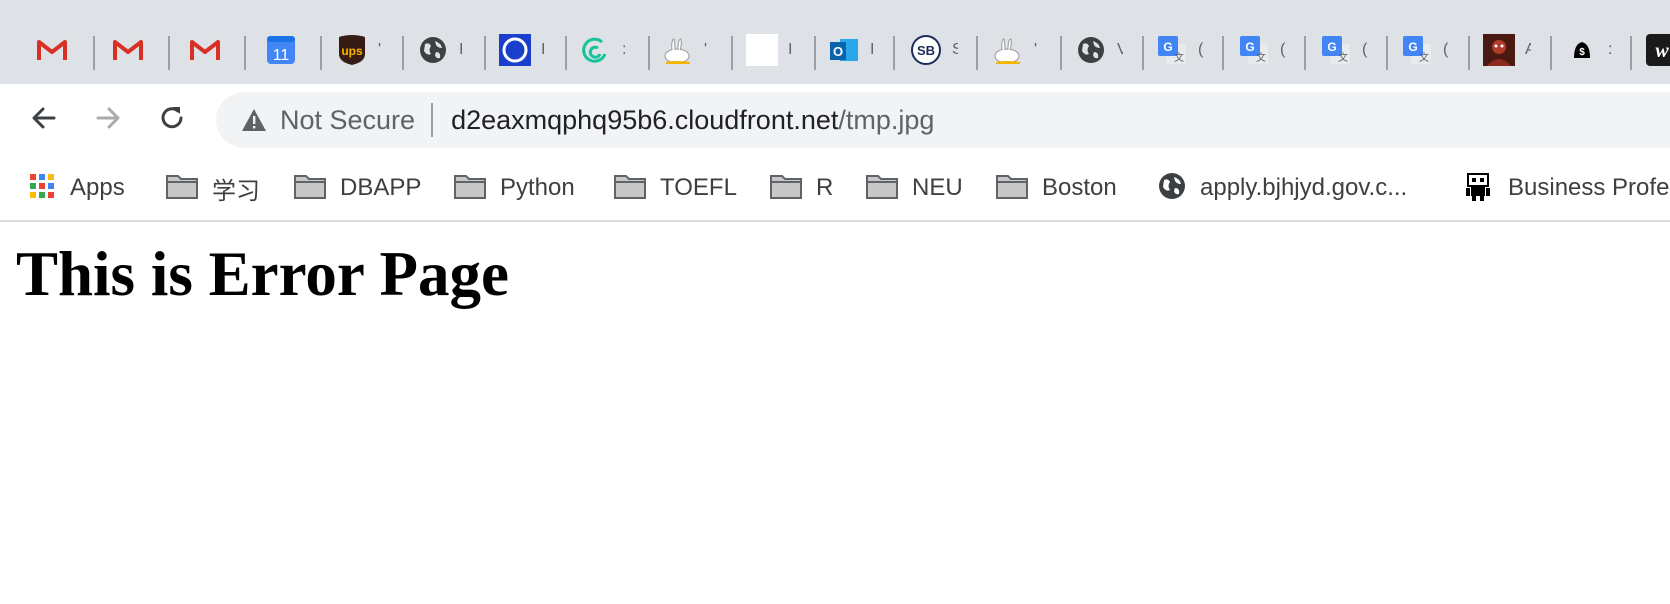  I want to click on tab-game: A, so click(1507, 50).